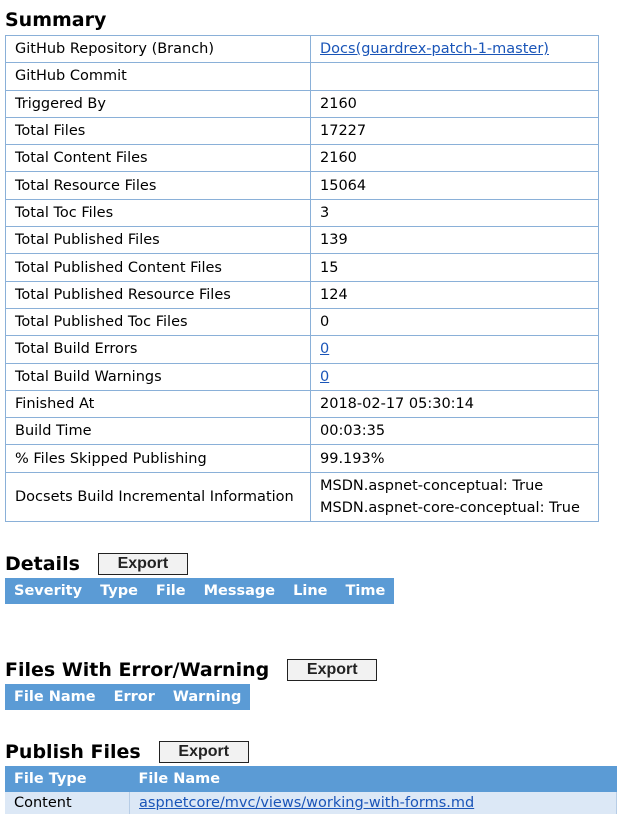 This screenshot has width=617, height=814. I want to click on summary-key: Total Toc Files, so click(158, 213).